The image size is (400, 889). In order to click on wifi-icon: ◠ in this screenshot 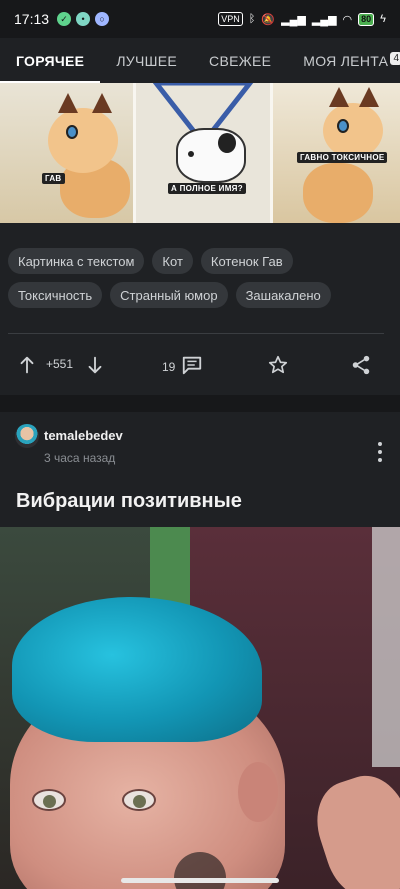, I will do `click(347, 19)`.